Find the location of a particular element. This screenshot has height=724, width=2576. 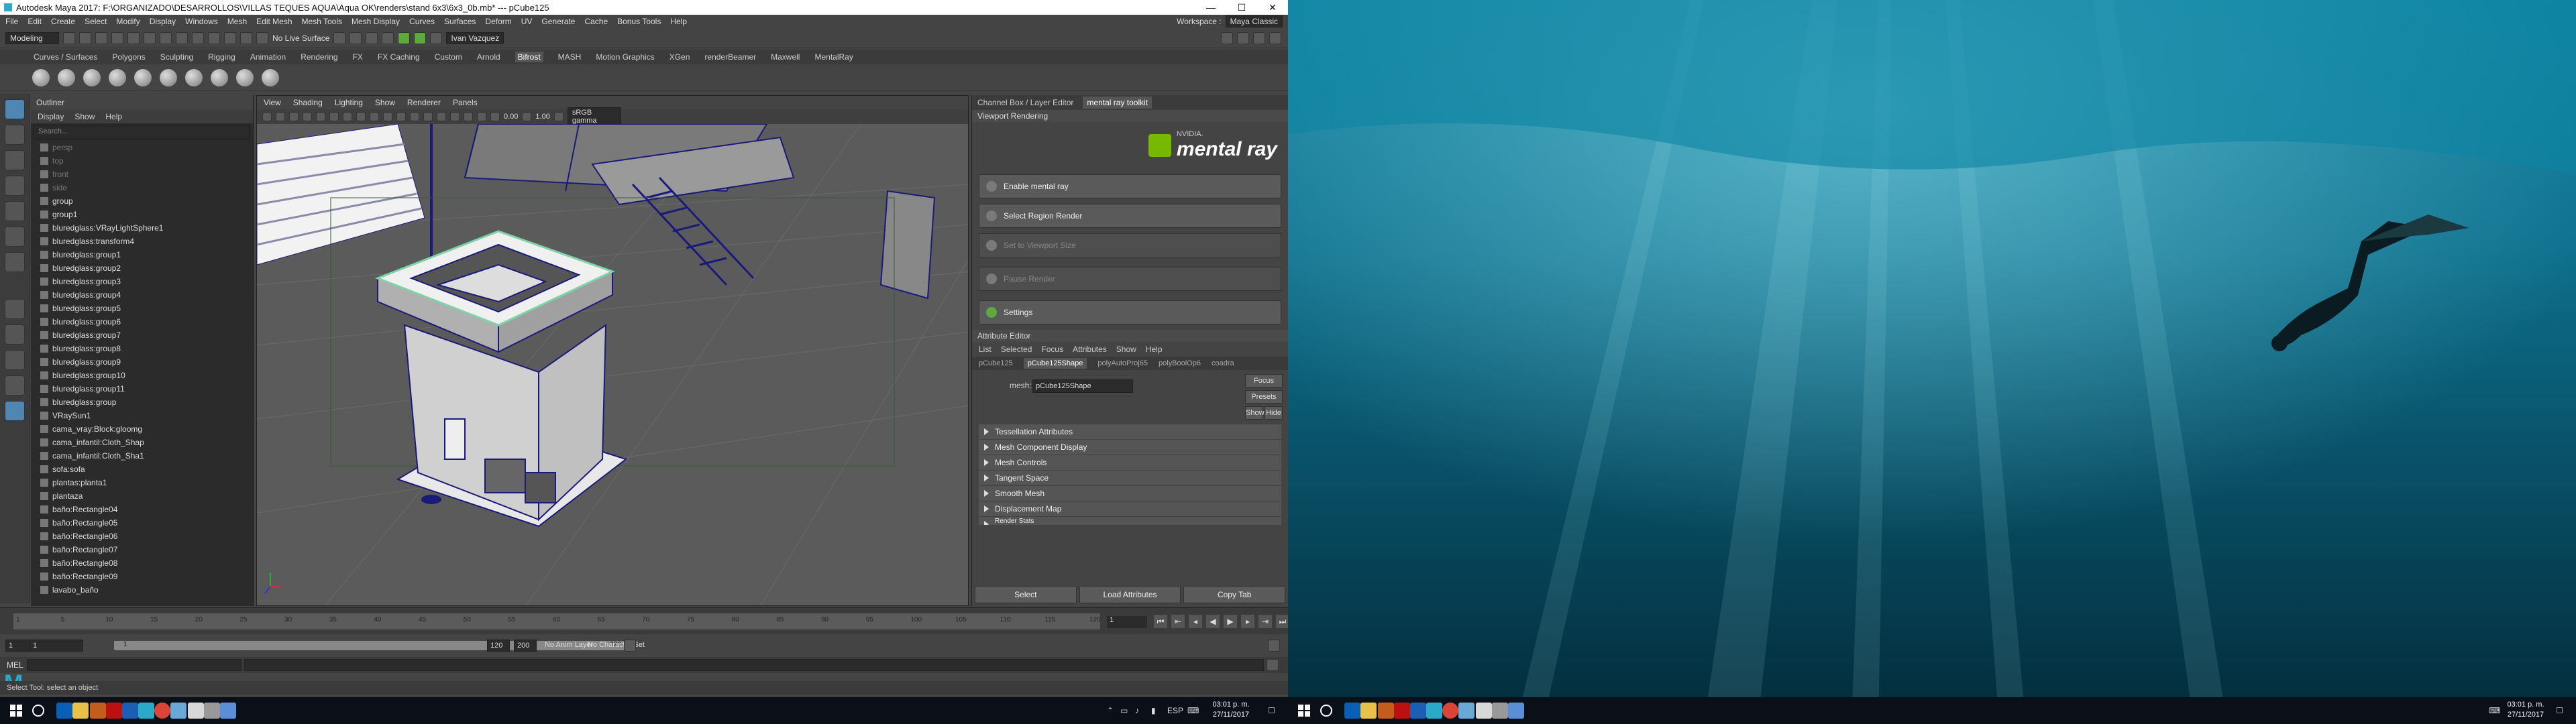

close-button: ✕ is located at coordinates (1272, 7).